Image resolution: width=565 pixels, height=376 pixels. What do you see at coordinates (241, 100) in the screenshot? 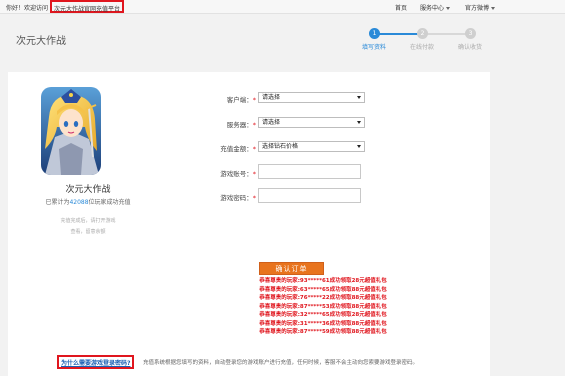
I see `customer-label: 客户端：*` at bounding box center [241, 100].